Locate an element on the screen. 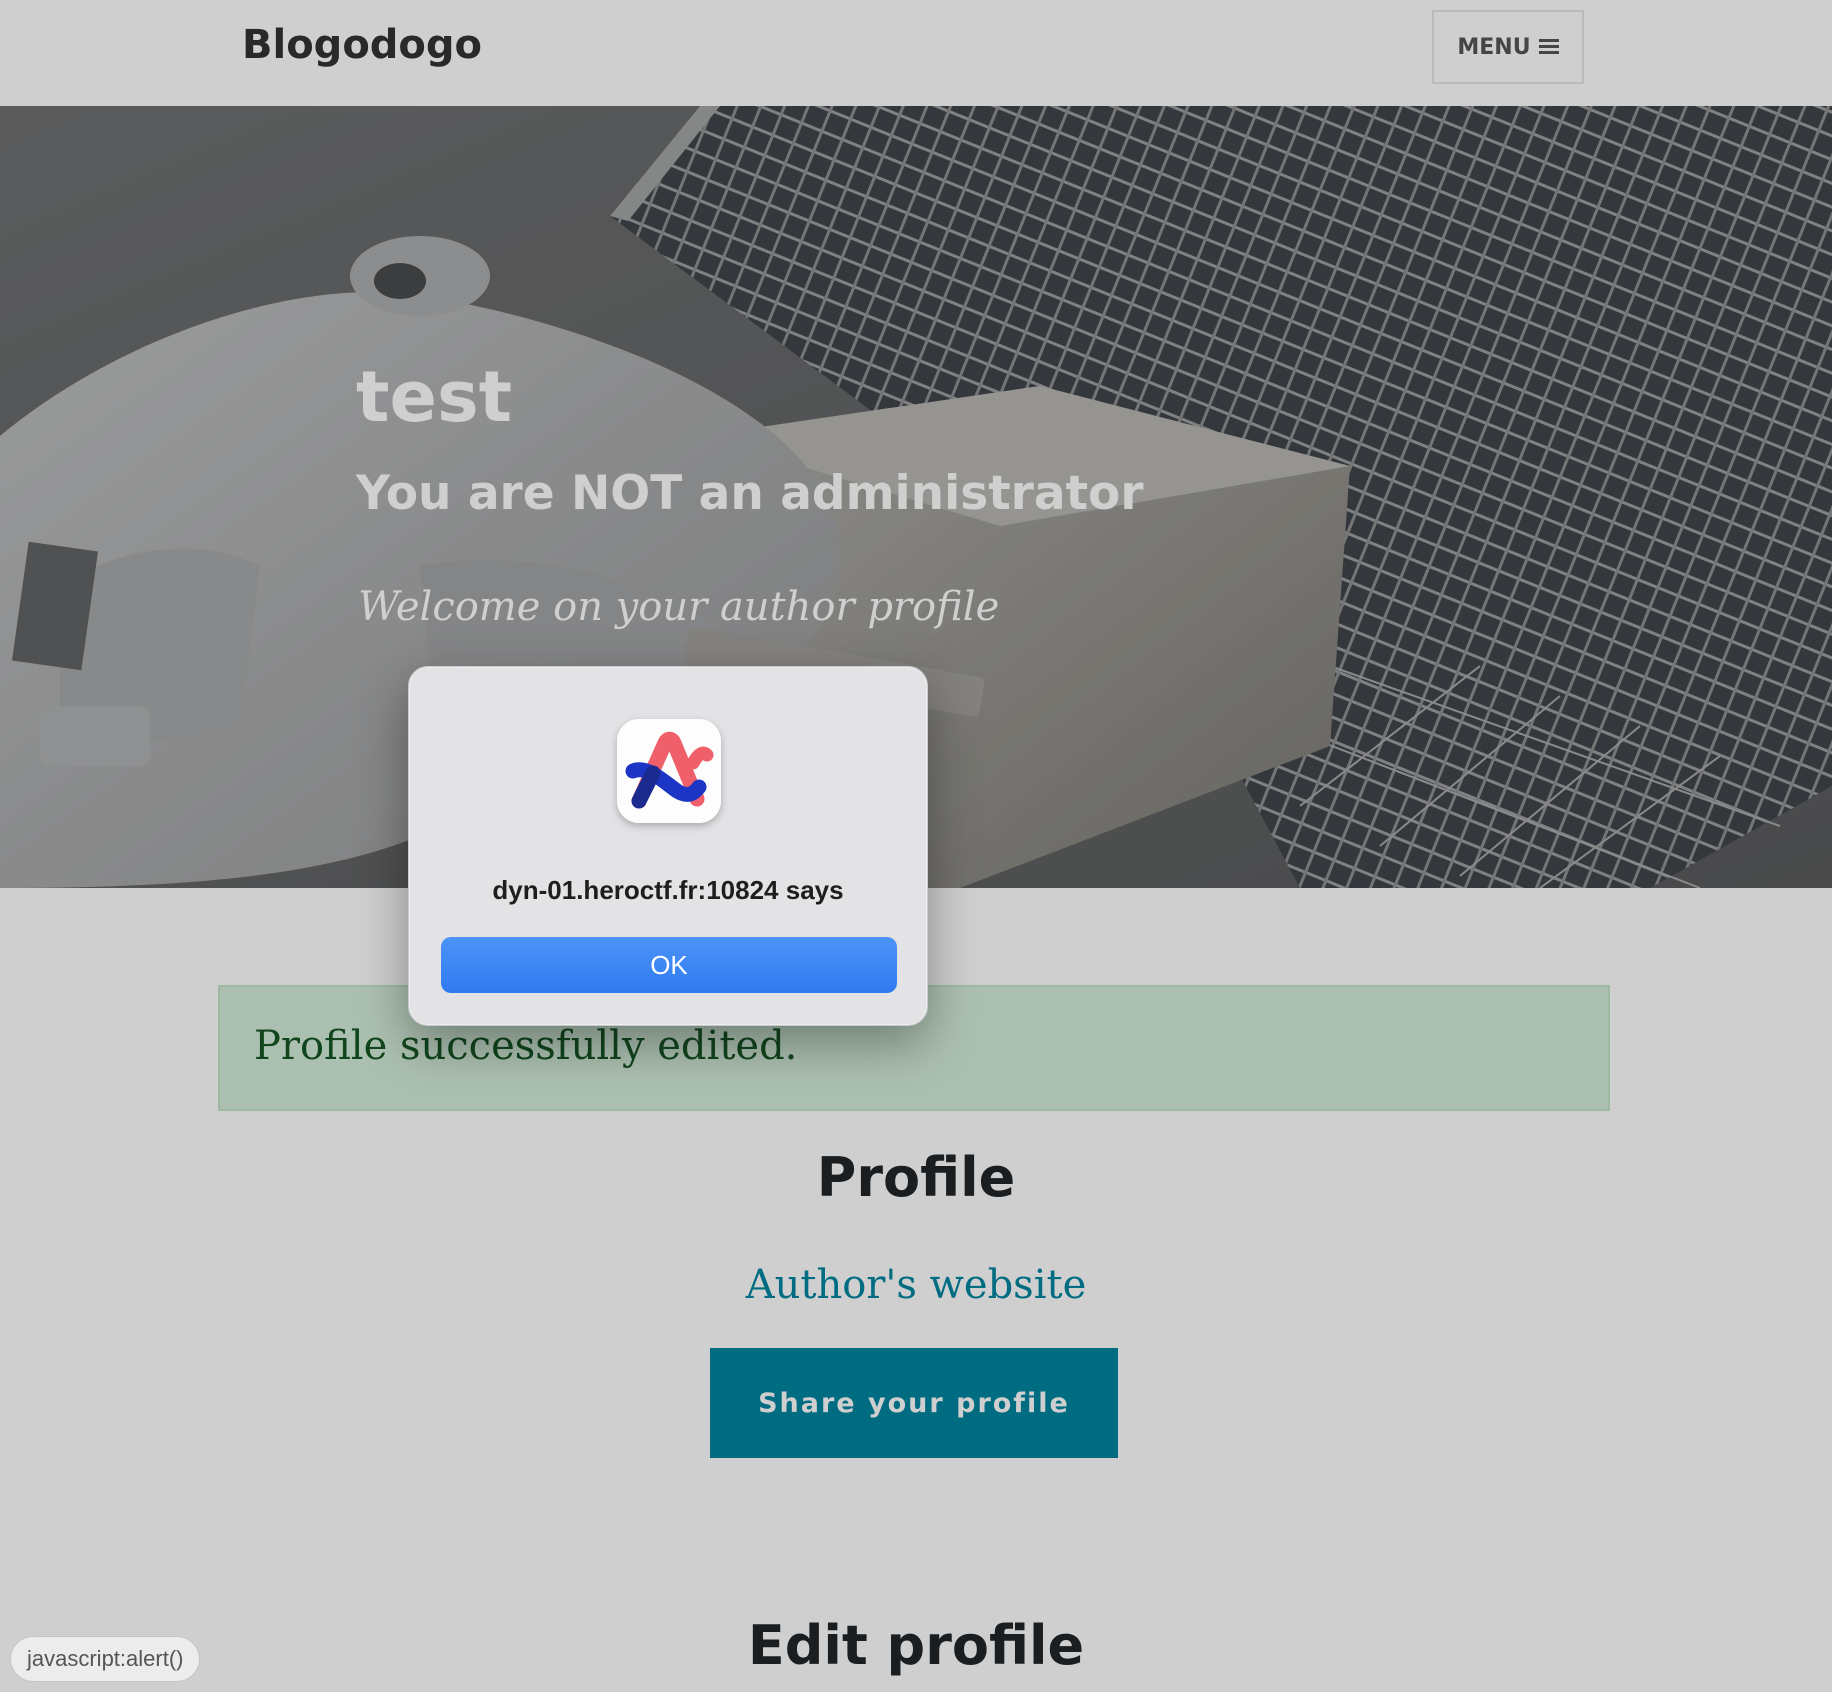 This screenshot has height=1692, width=1832. dialog-message: dyn-01.heroctf.fr:10824 says is located at coordinates (668, 890).